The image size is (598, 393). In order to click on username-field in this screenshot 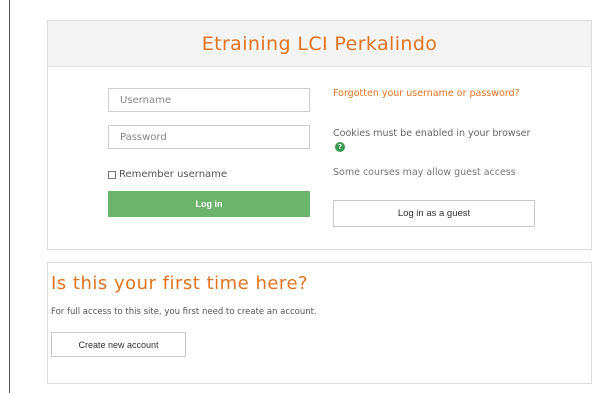, I will do `click(209, 100)`.